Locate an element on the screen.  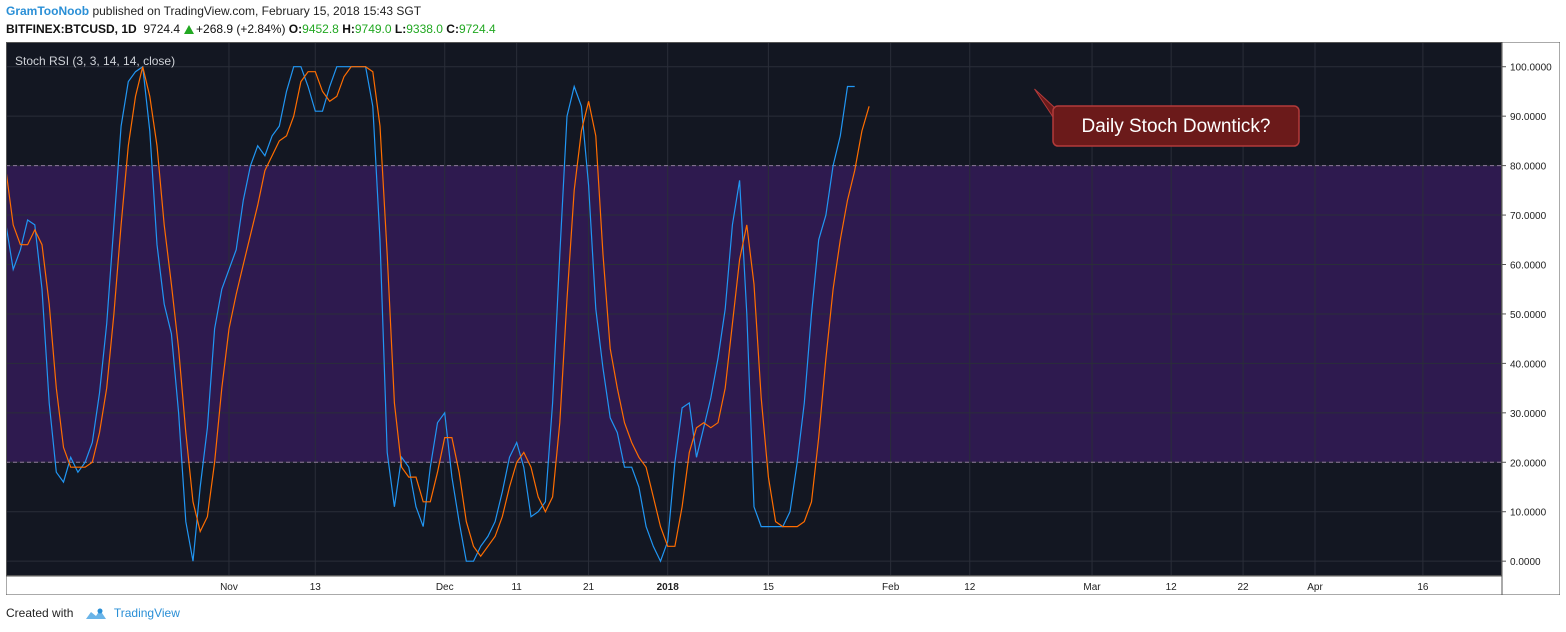
indicator-title: Stoch RSI (3, 3, 14, 14, close) is located at coordinates (95, 61).